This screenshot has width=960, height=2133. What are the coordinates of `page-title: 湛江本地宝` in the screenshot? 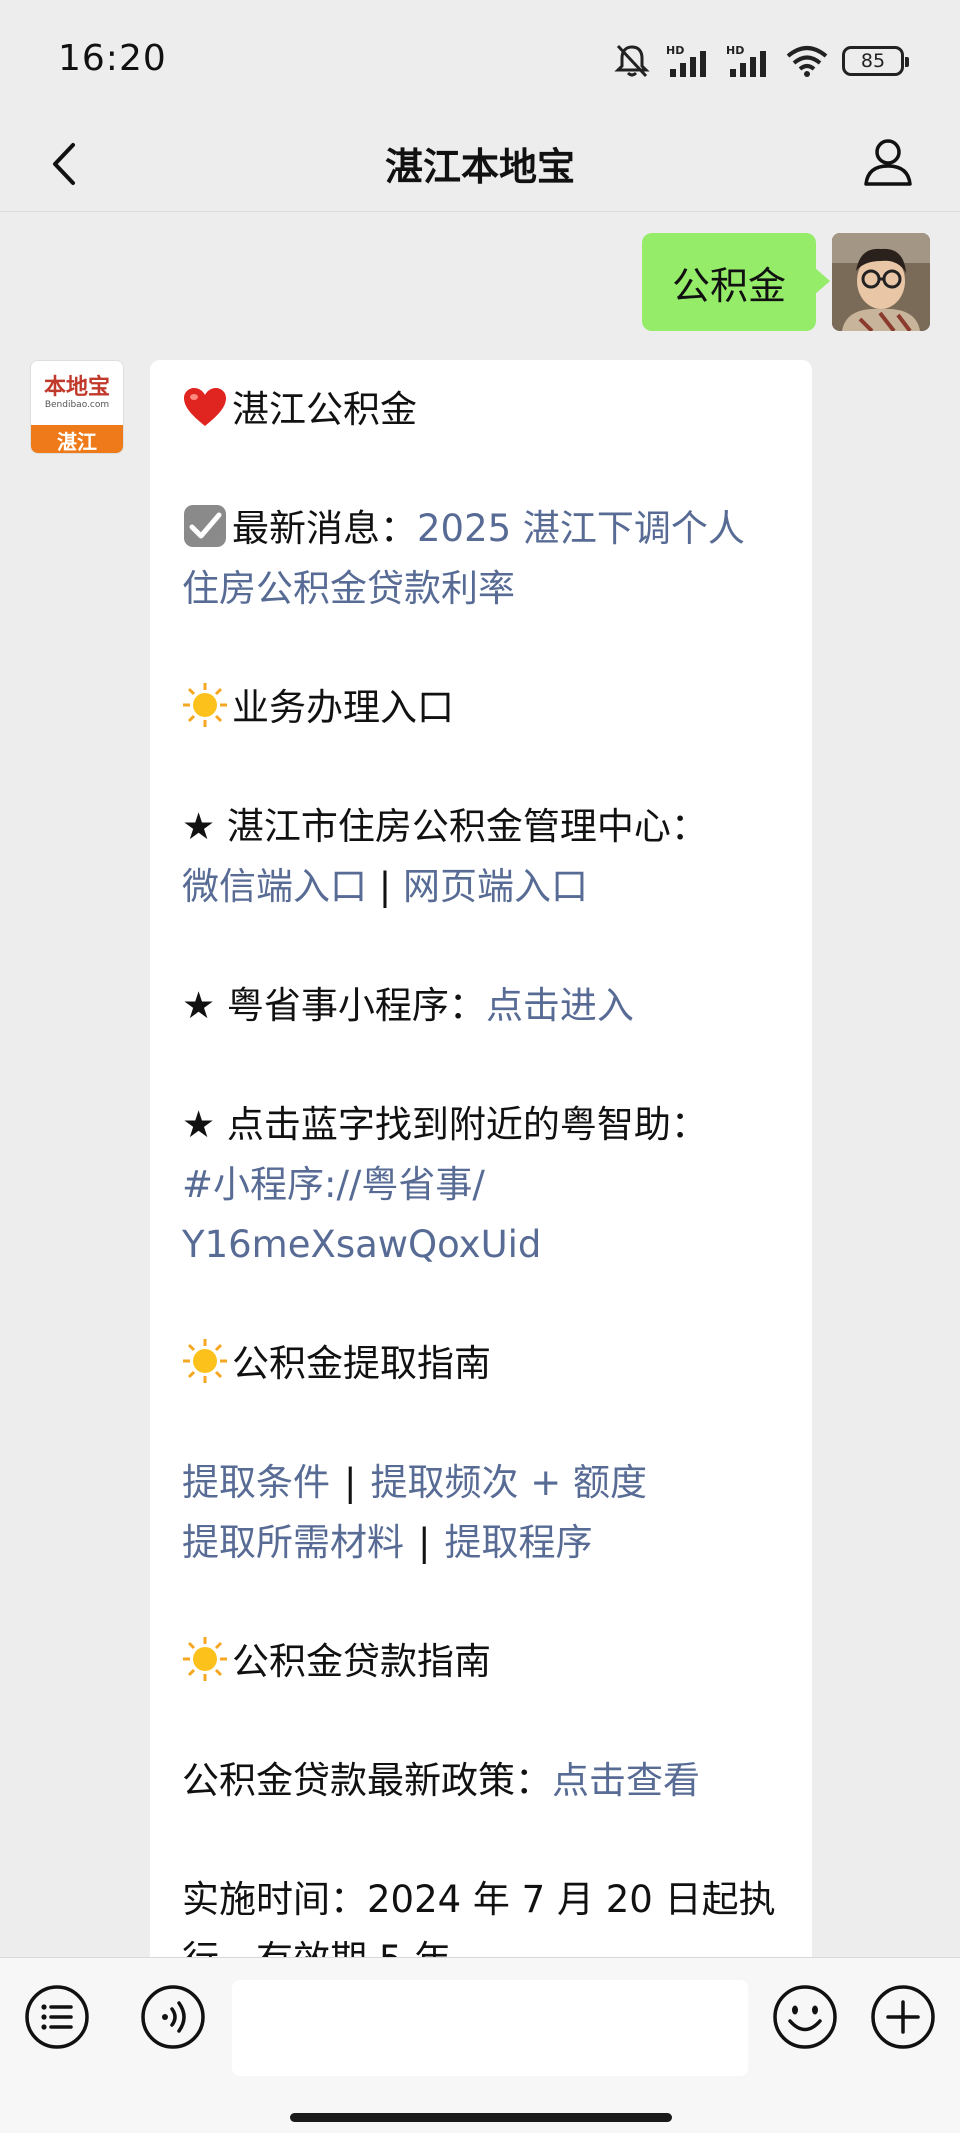 It's located at (479, 167).